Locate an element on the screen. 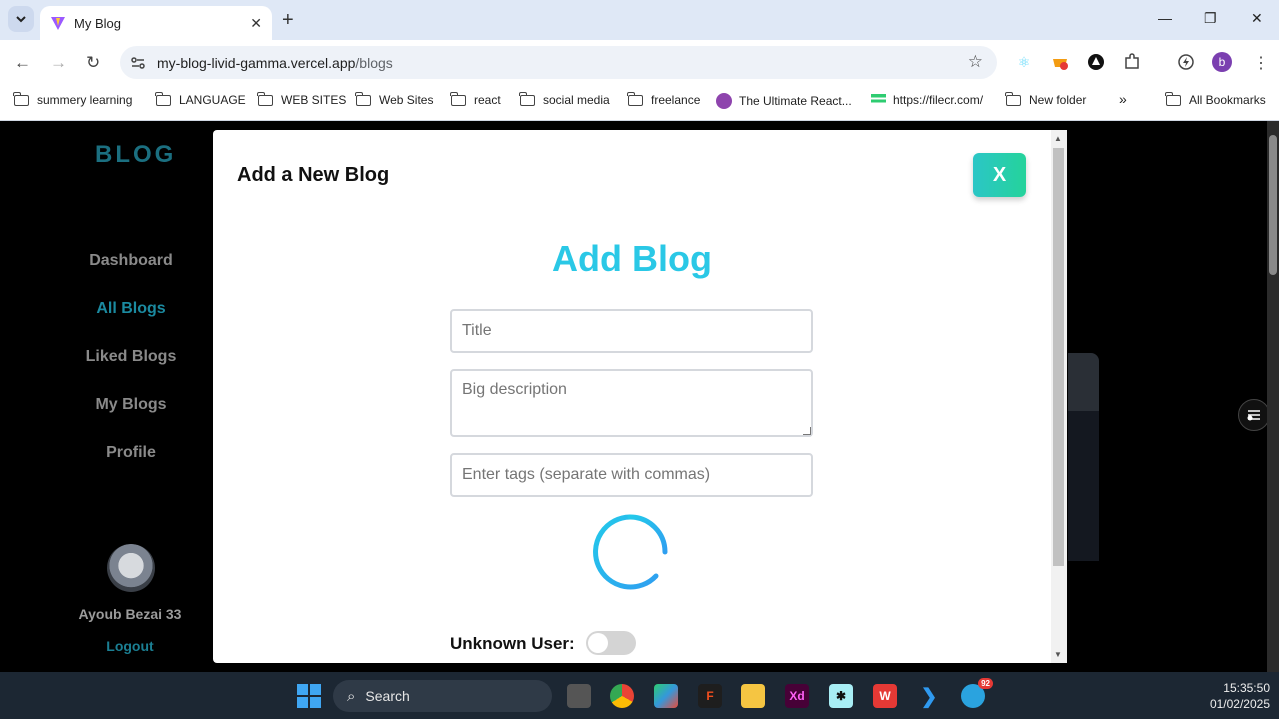  bookmark-item: react is located at coordinates (475, 99).